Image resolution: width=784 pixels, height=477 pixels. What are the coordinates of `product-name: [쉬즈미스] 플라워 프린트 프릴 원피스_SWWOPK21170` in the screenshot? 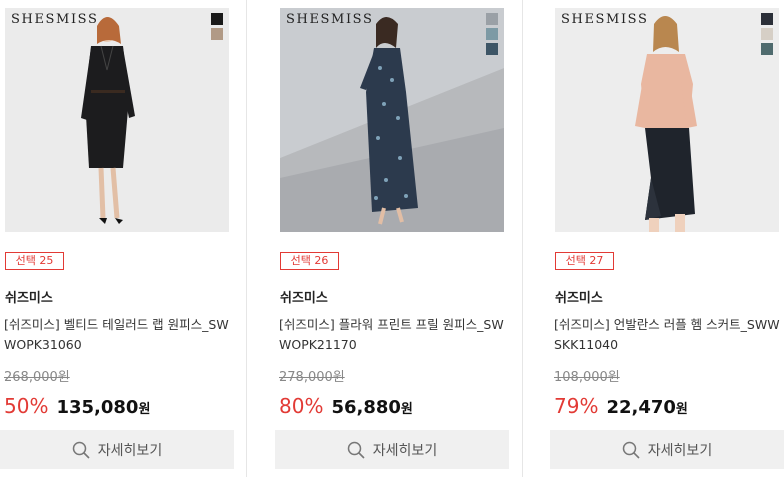 It's located at (395, 335).